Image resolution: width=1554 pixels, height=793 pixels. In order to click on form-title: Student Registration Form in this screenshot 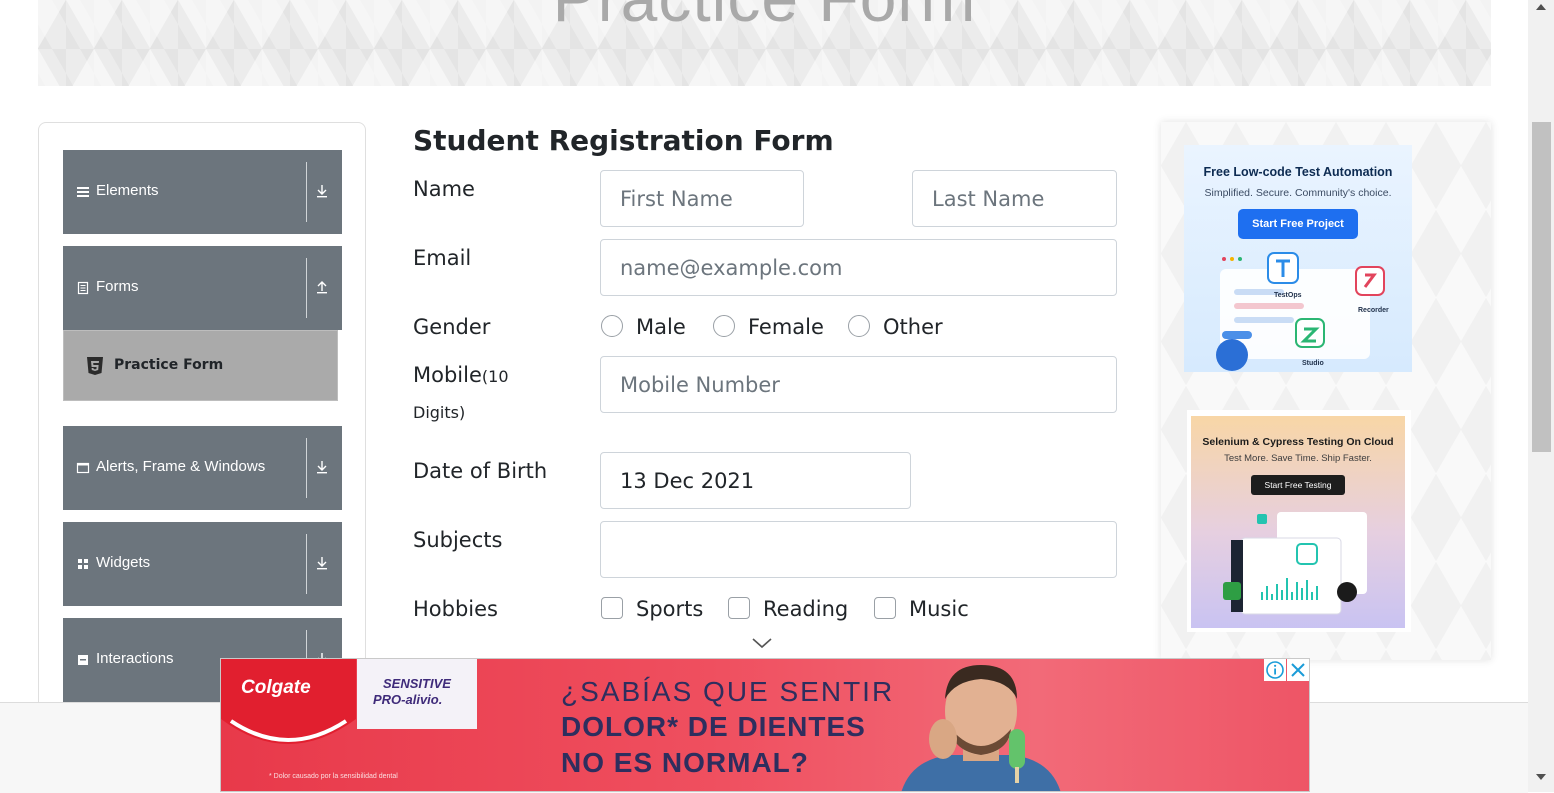, I will do `click(623, 140)`.